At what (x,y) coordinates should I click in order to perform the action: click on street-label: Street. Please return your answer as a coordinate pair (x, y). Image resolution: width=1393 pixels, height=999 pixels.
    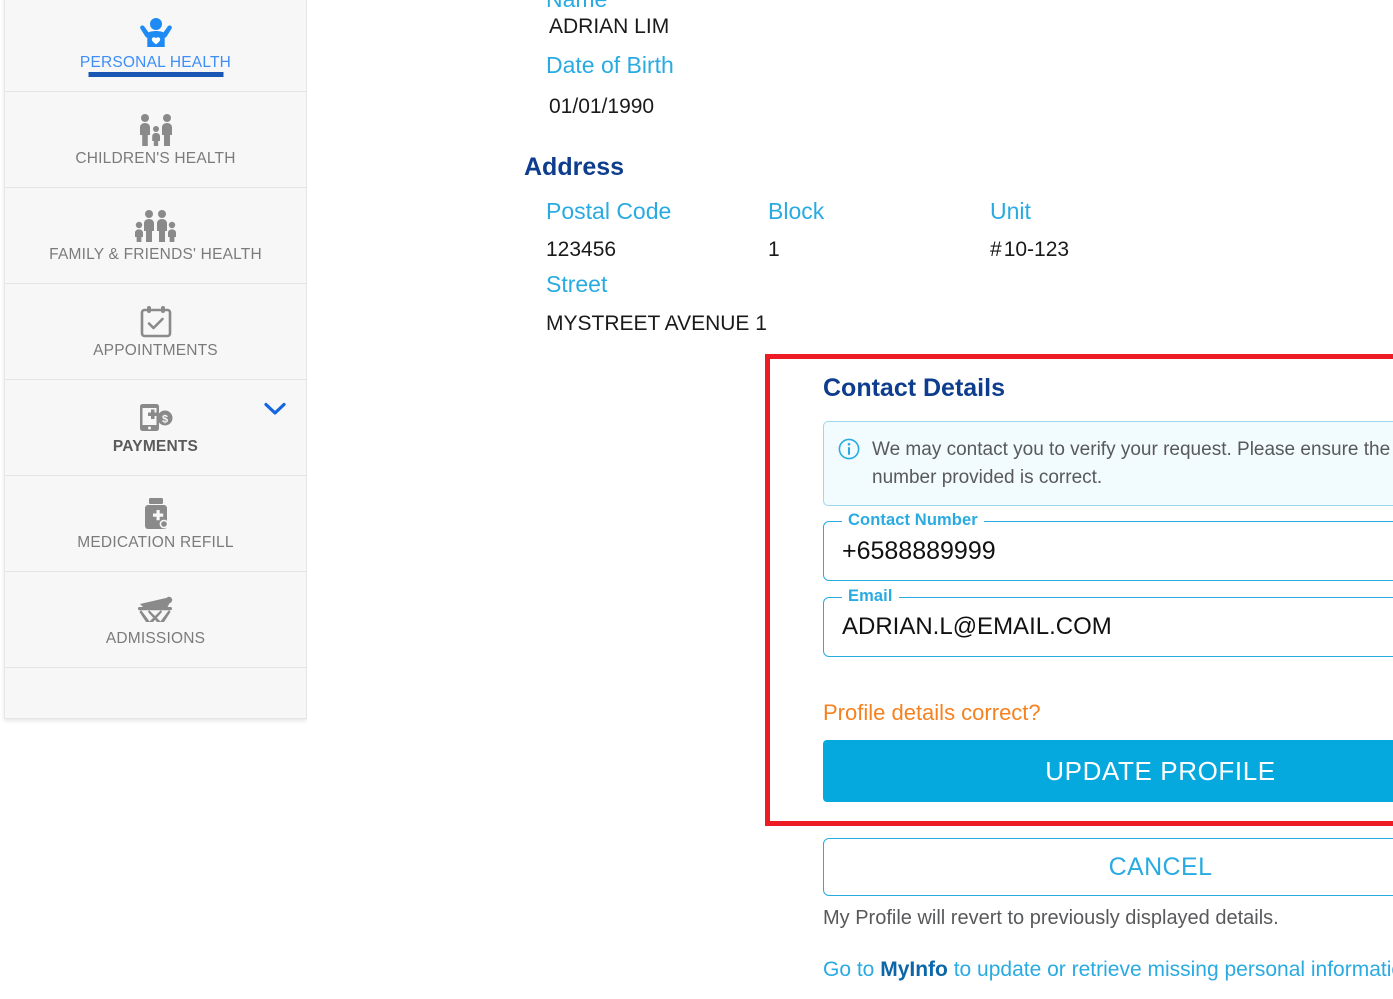
    Looking at the image, I should click on (577, 284).